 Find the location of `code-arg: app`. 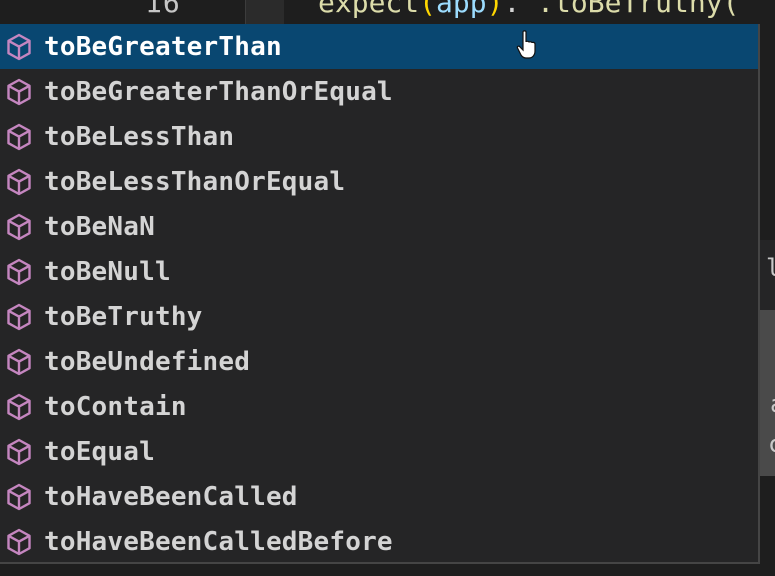

code-arg: app is located at coordinates (461, 9).